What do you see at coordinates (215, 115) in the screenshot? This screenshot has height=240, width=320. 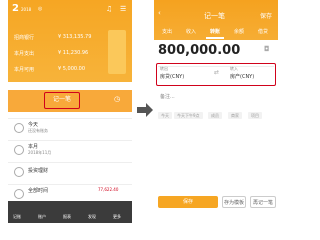 I see `tag-member: 成员` at bounding box center [215, 115].